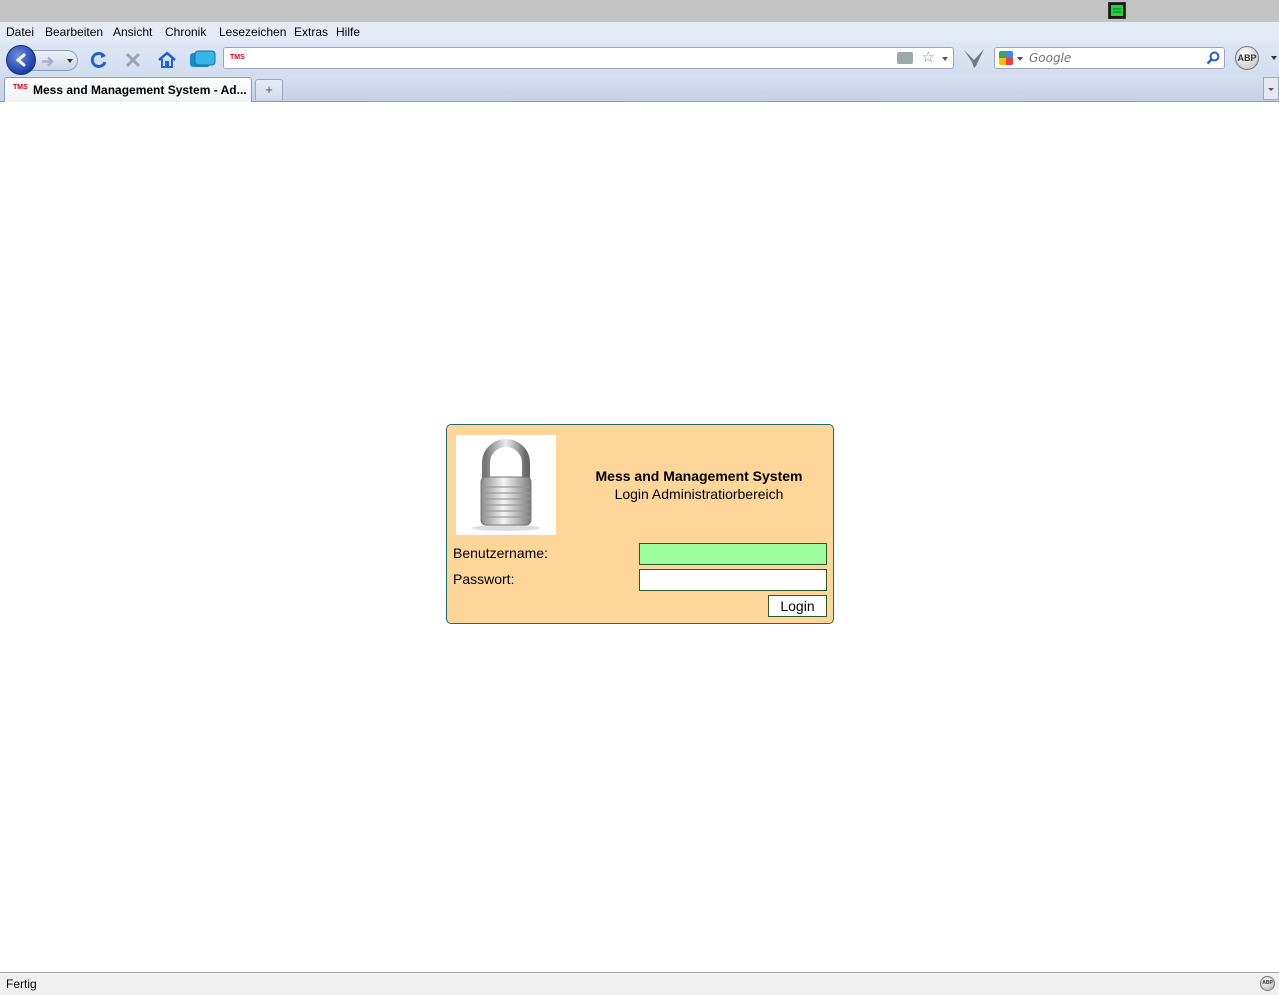 Image resolution: width=1279 pixels, height=995 pixels. Describe the element at coordinates (269, 89) in the screenshot. I see `new-tab-button: +` at that location.